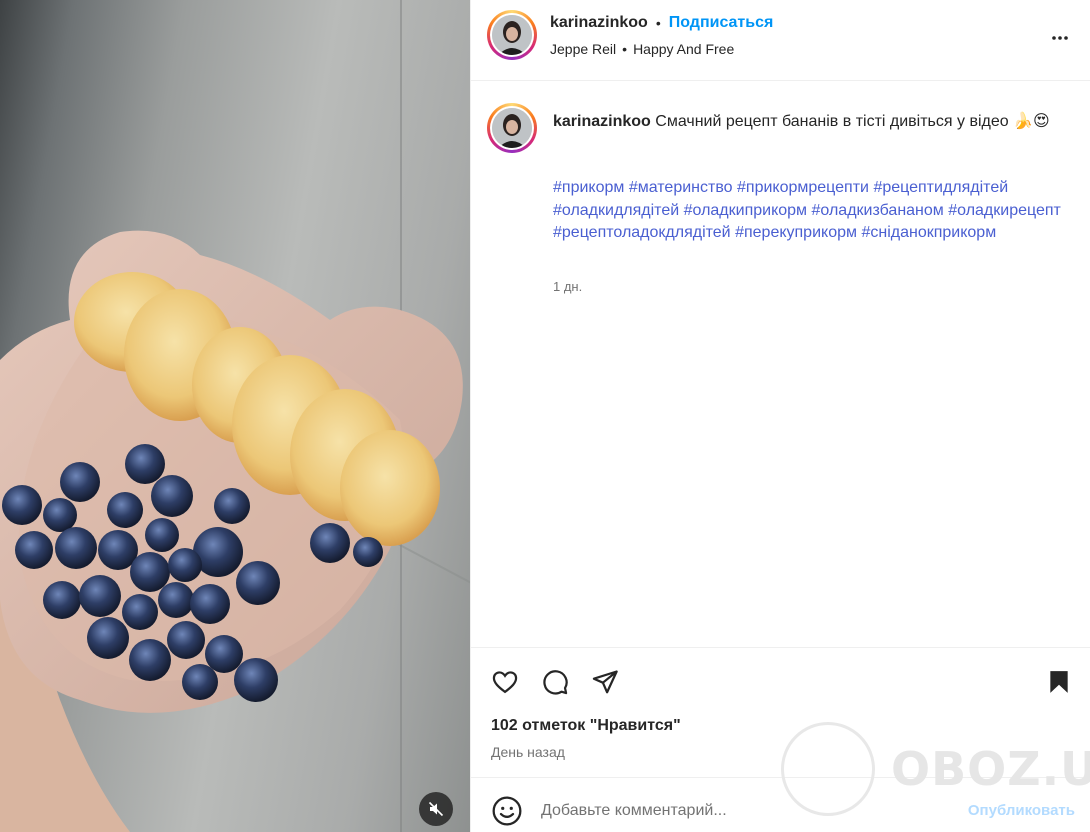 The width and height of the screenshot is (1090, 832). I want to click on likes-count: 102 отметок "Нравится", so click(586, 726).